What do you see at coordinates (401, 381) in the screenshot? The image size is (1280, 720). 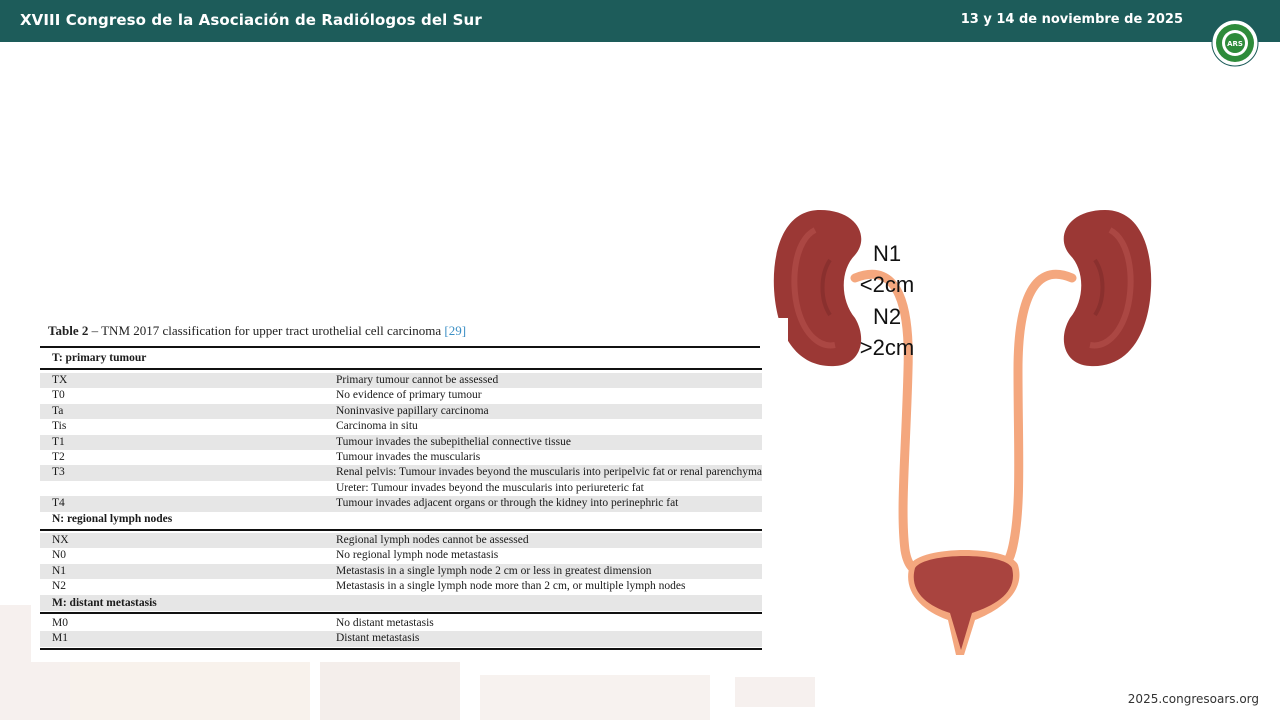 I see `table-row: TX Primary tumour cannot be assessed` at bounding box center [401, 381].